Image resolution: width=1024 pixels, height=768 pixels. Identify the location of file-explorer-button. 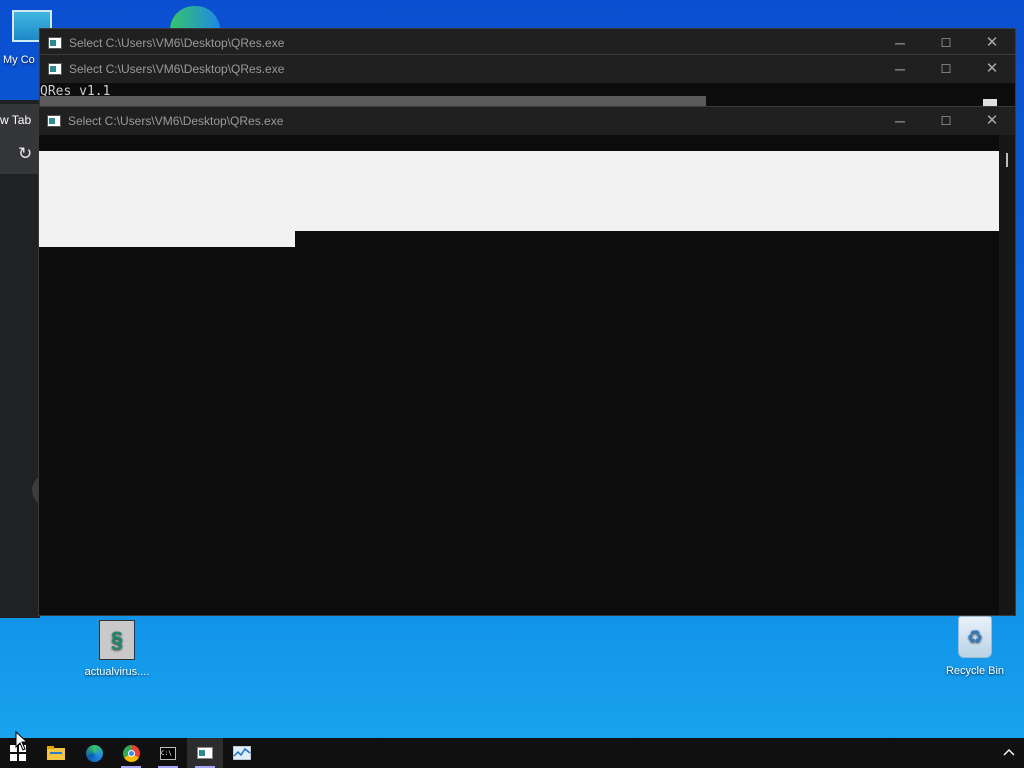
(56, 753).